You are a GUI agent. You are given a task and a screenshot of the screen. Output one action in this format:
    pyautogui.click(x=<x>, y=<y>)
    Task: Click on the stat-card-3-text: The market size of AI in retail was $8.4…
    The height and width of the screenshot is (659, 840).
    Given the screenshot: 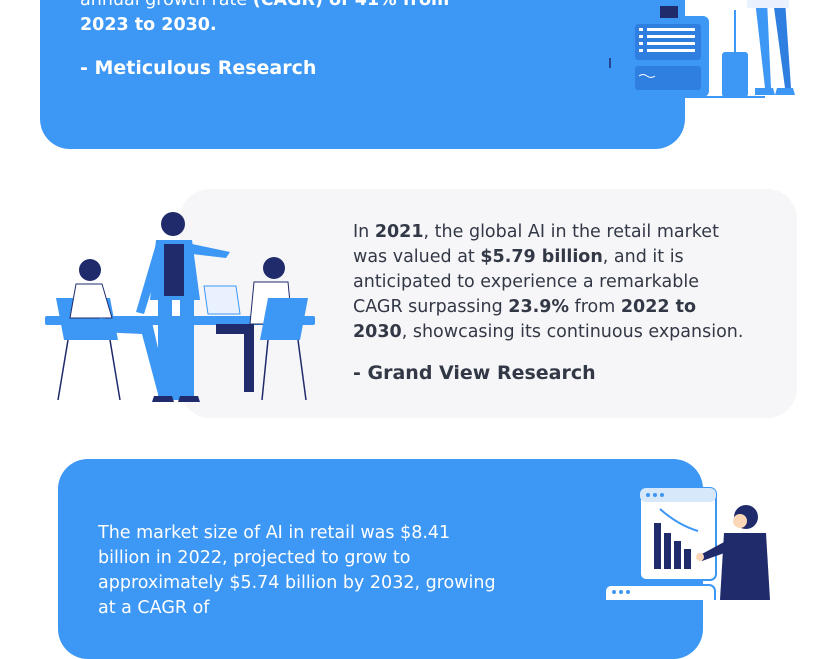 What is the action you would take?
    pyautogui.click(x=297, y=570)
    